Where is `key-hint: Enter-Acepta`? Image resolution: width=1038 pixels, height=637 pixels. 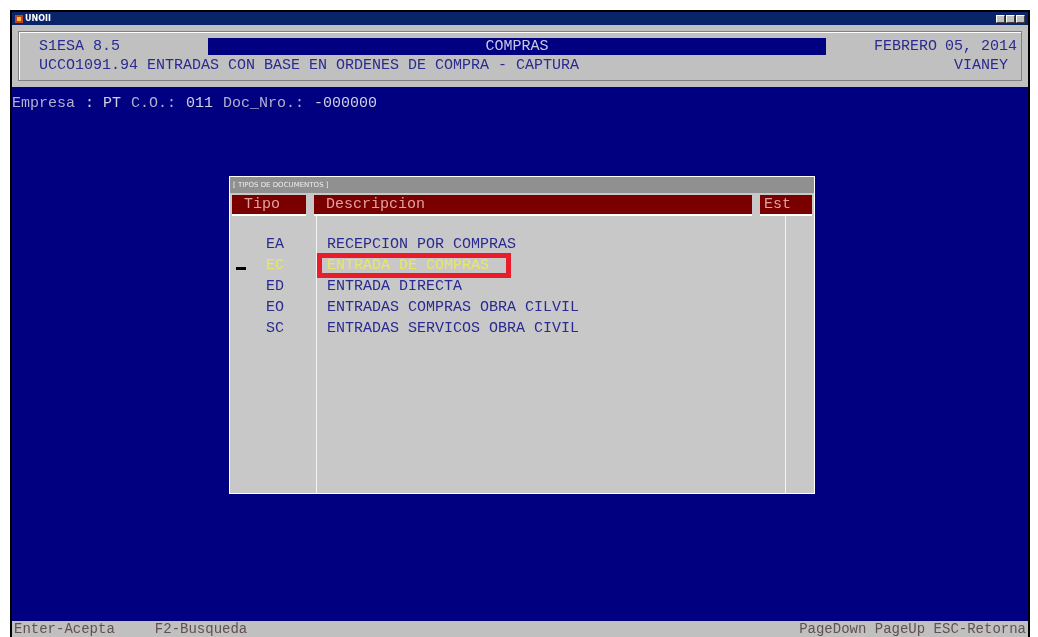
key-hint: Enter-Acepta is located at coordinates (64, 629).